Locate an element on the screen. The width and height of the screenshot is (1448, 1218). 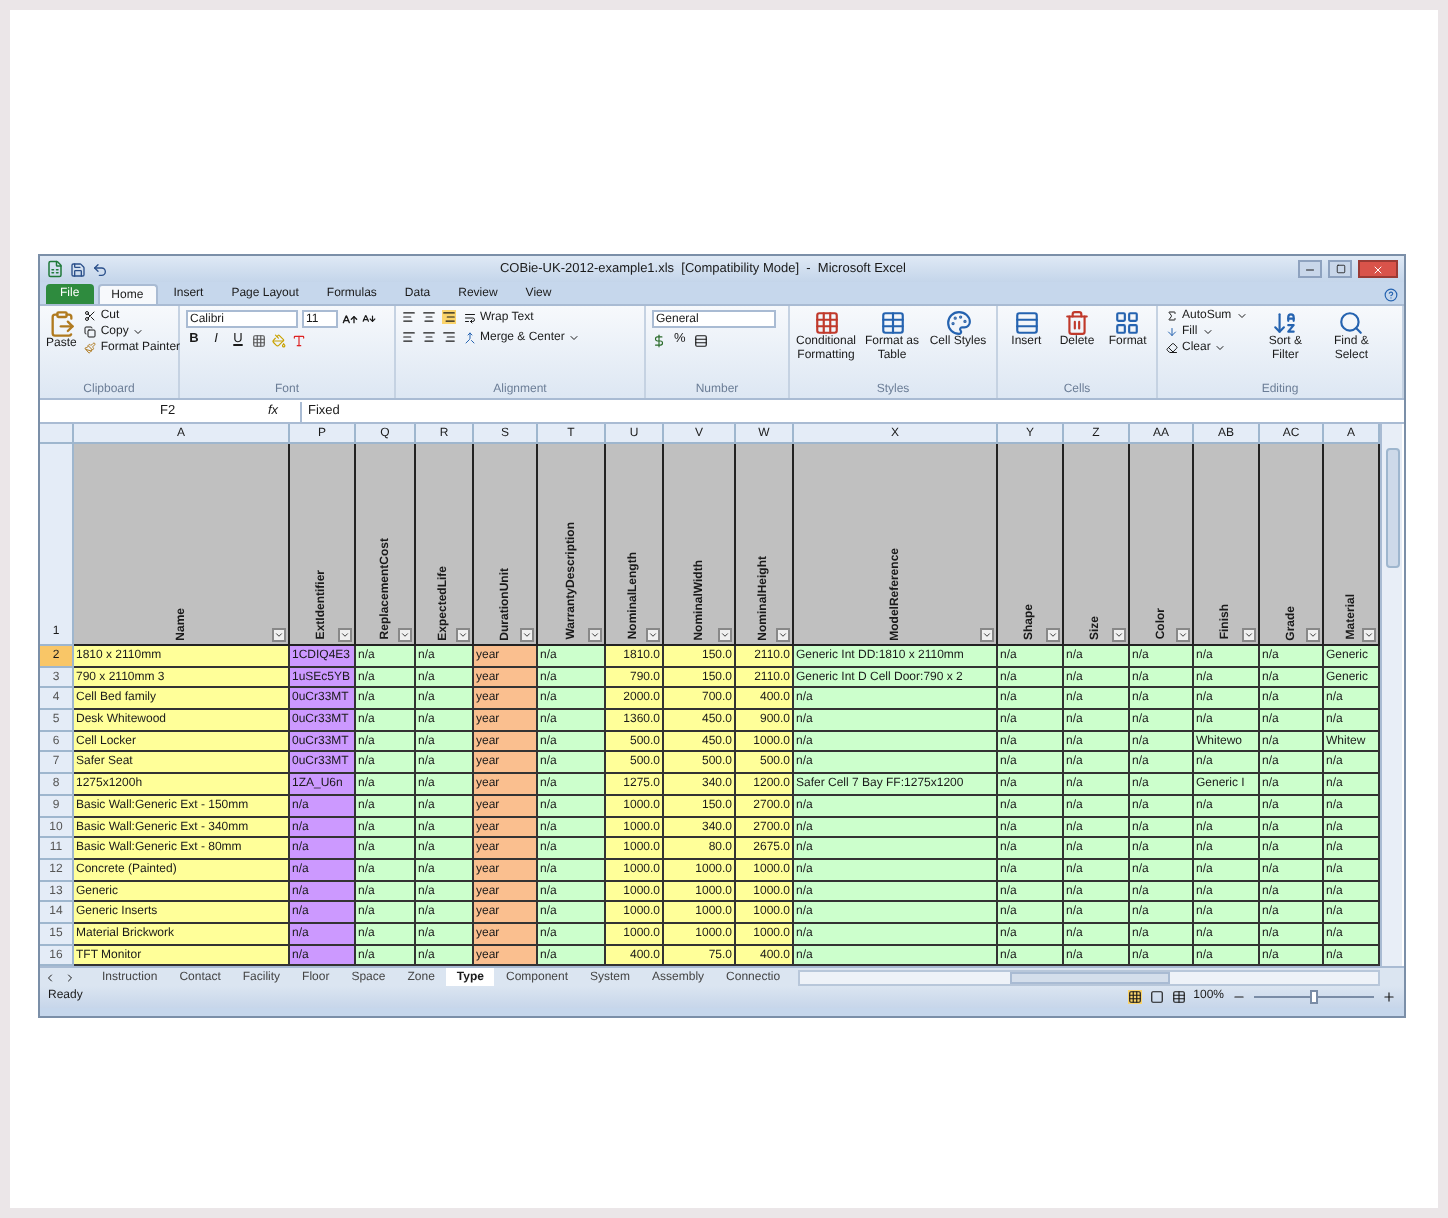
scissors-icon is located at coordinates (90, 316).